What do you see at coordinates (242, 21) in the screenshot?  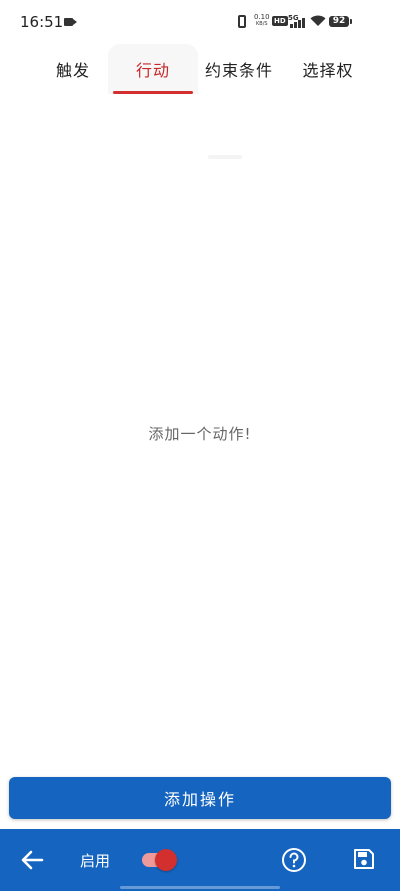 I see `vibrate-icon` at bounding box center [242, 21].